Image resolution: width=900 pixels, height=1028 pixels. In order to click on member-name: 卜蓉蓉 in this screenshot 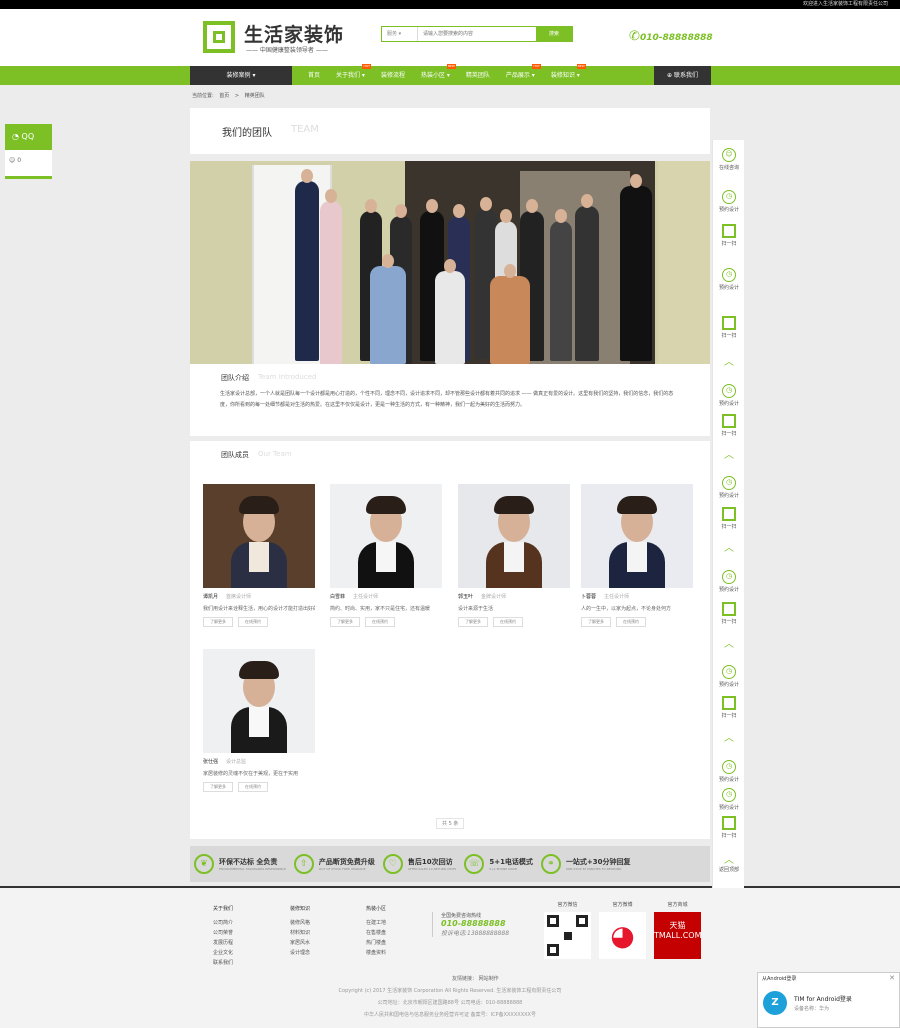, I will do `click(588, 597)`.